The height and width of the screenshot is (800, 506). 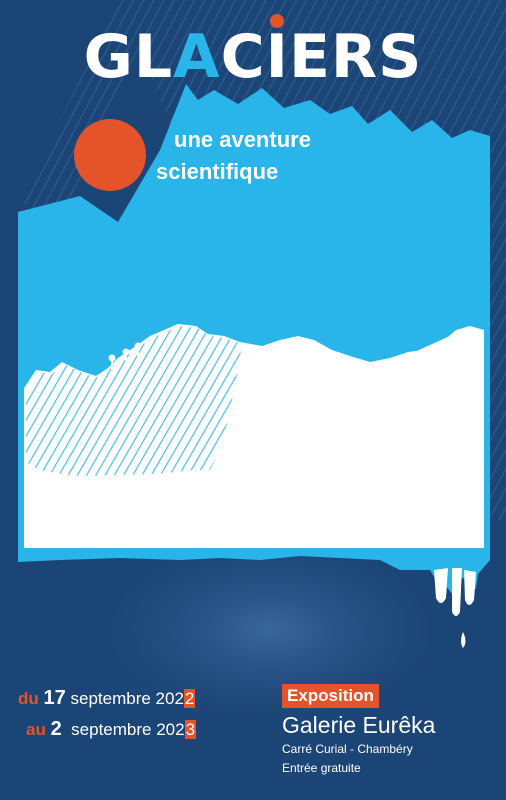 I want to click on sun-circle-icon, so click(x=110, y=155).